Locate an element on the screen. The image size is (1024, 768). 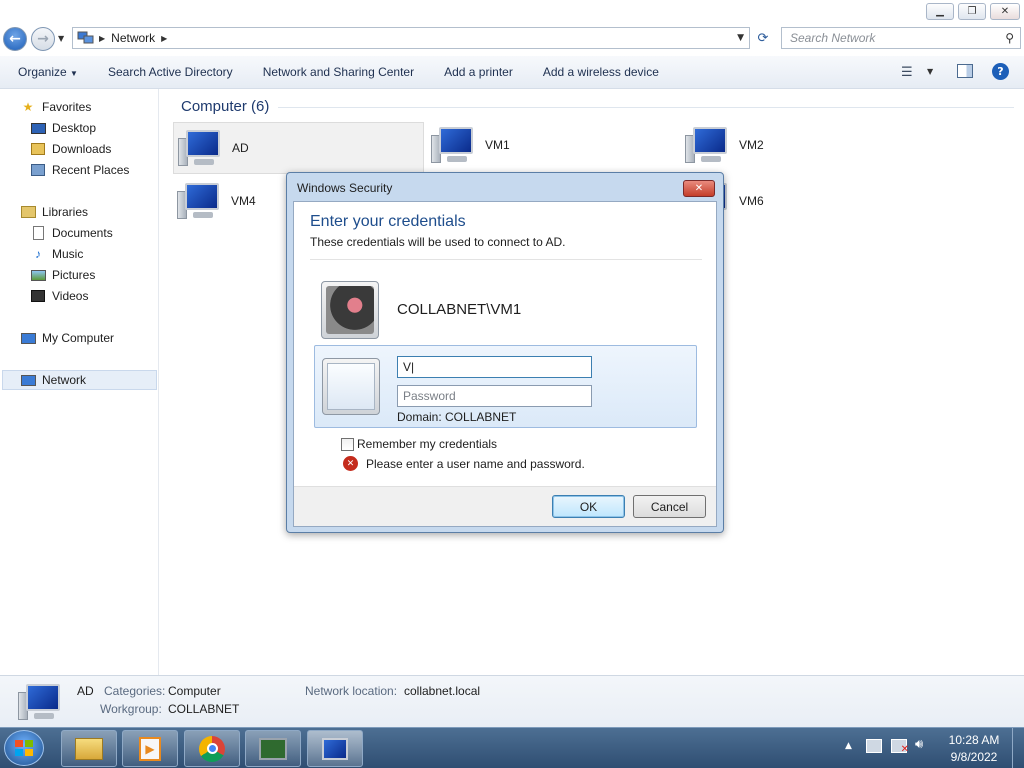
show-hidden-icons: ▲ is located at coordinates (848, 746).